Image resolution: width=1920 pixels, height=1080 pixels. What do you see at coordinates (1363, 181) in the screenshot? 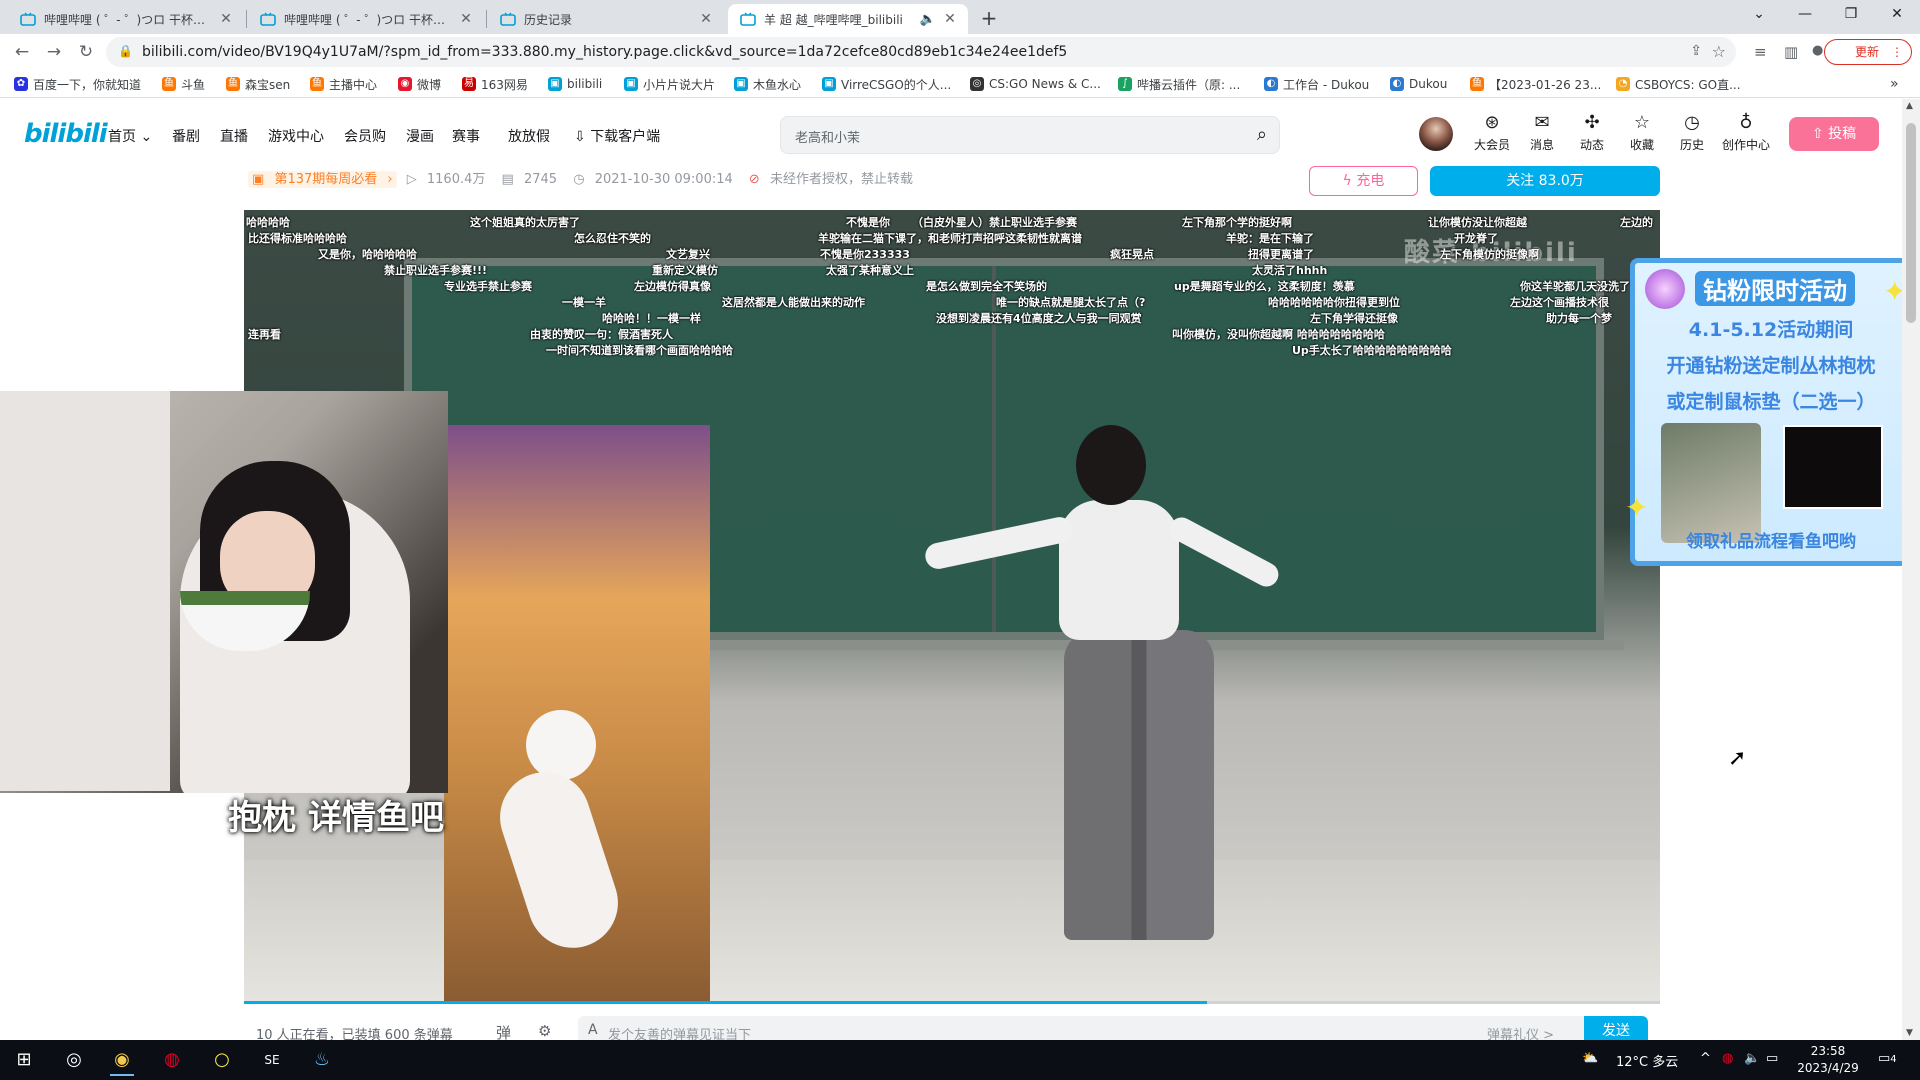
I see `charge-button: ϟ 充电` at bounding box center [1363, 181].